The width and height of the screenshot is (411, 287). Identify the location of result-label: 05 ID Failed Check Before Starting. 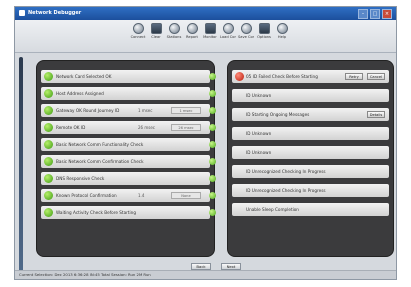
(282, 76).